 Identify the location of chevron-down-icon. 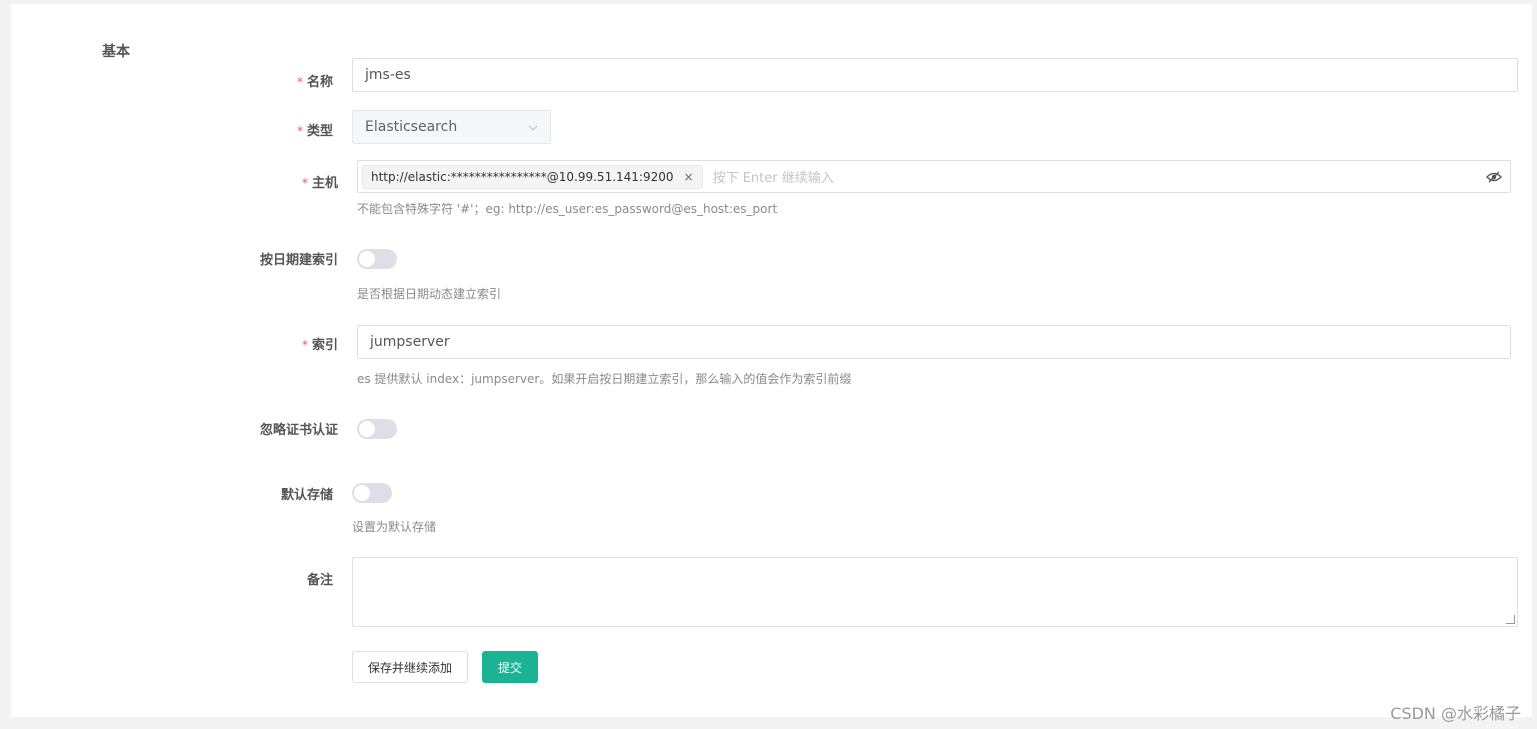
(533, 127).